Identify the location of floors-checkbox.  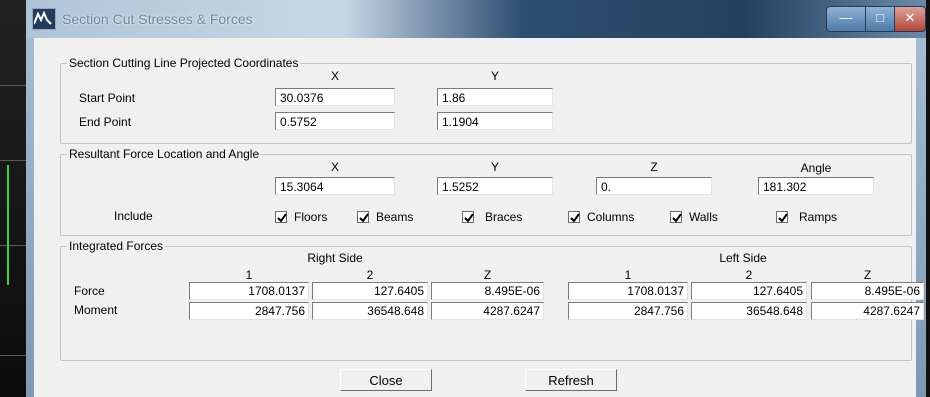
(281, 217).